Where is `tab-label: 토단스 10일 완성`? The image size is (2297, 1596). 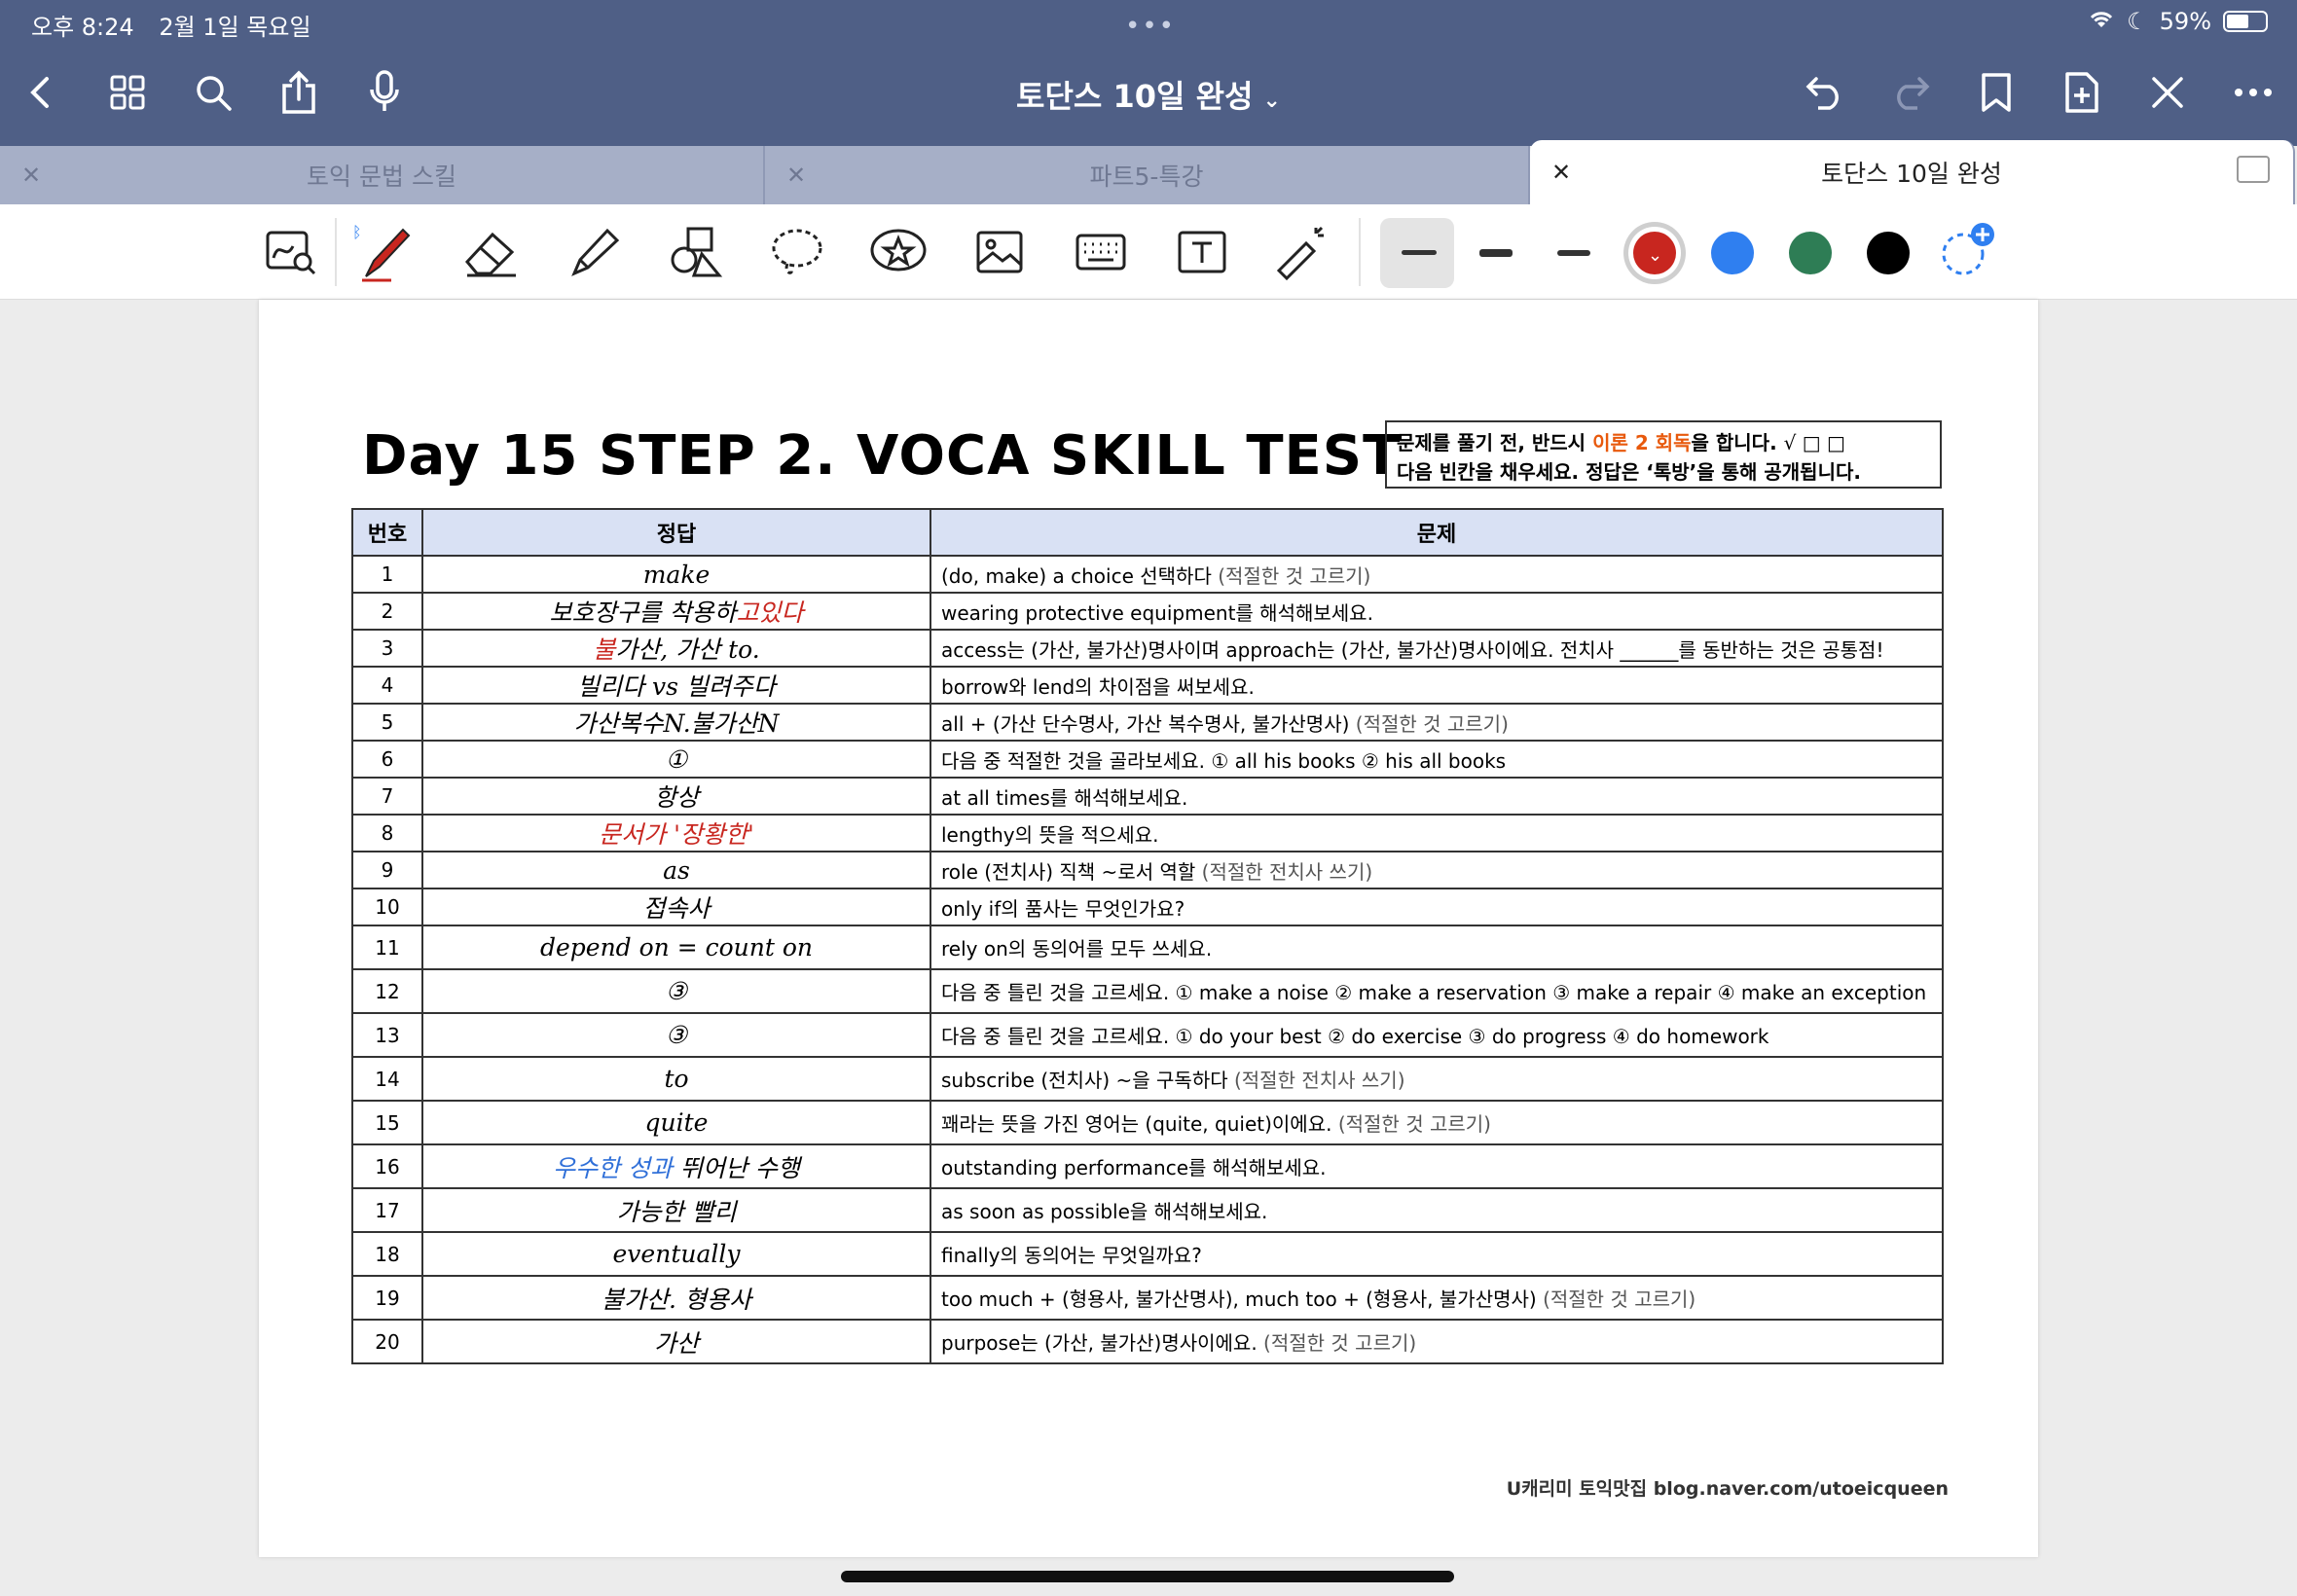 tab-label: 토단스 10일 완성 is located at coordinates (1911, 174).